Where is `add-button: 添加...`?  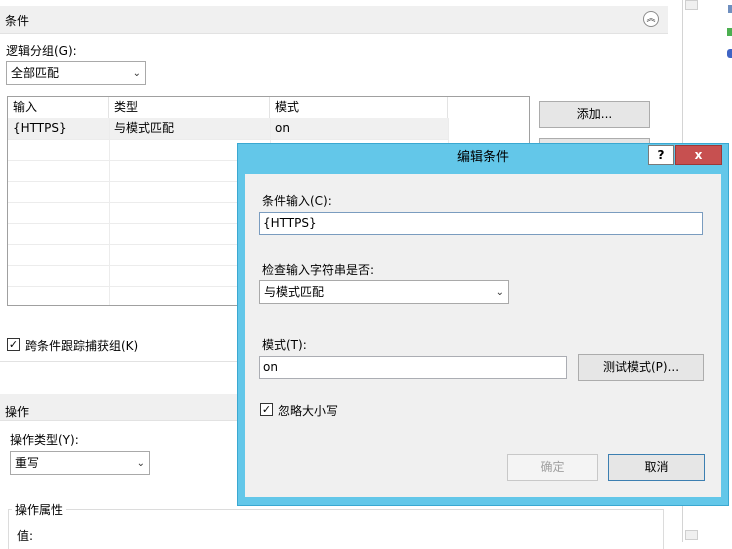 add-button: 添加... is located at coordinates (594, 114).